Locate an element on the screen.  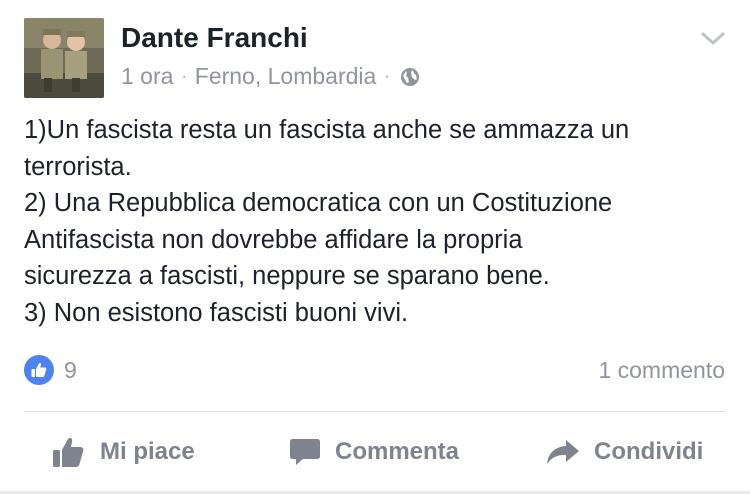
post-body-line: terrorista. is located at coordinates (78, 166).